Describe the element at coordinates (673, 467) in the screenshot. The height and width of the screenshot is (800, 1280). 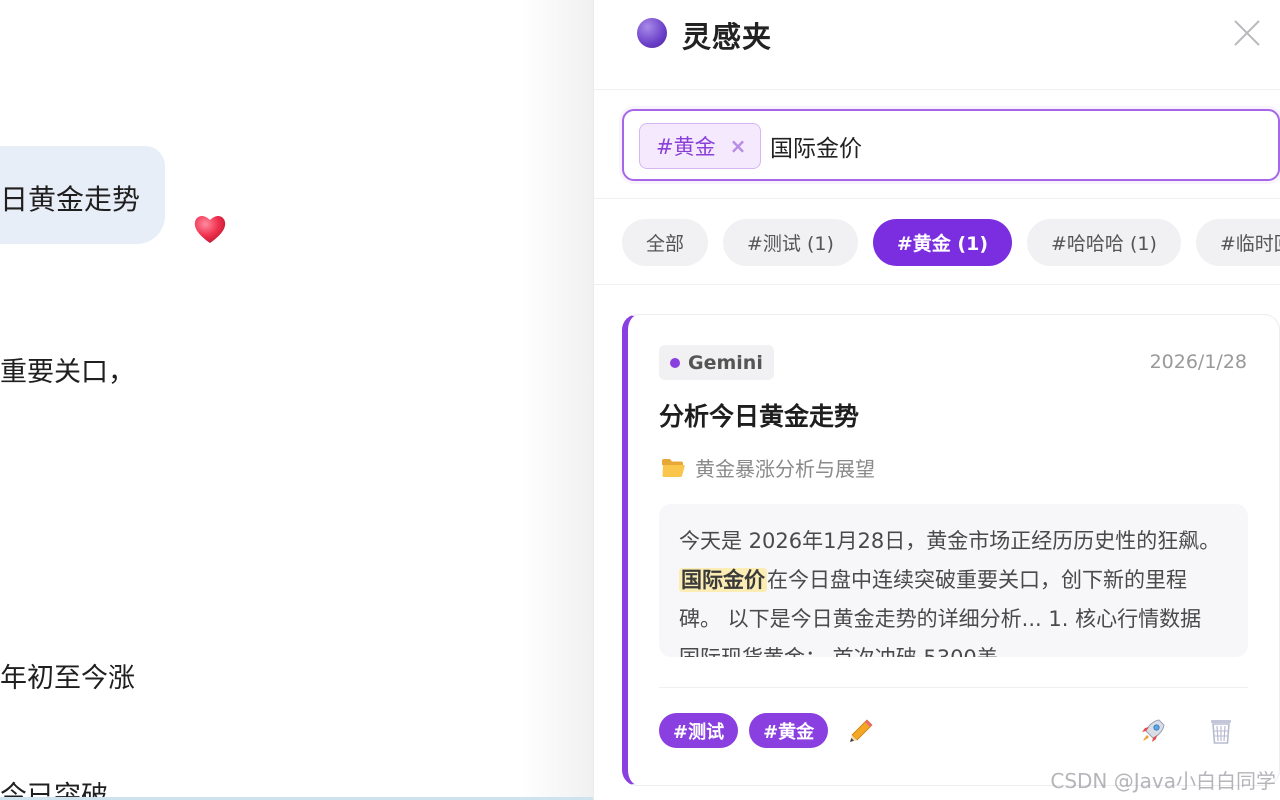
I see `folder-icon` at that location.